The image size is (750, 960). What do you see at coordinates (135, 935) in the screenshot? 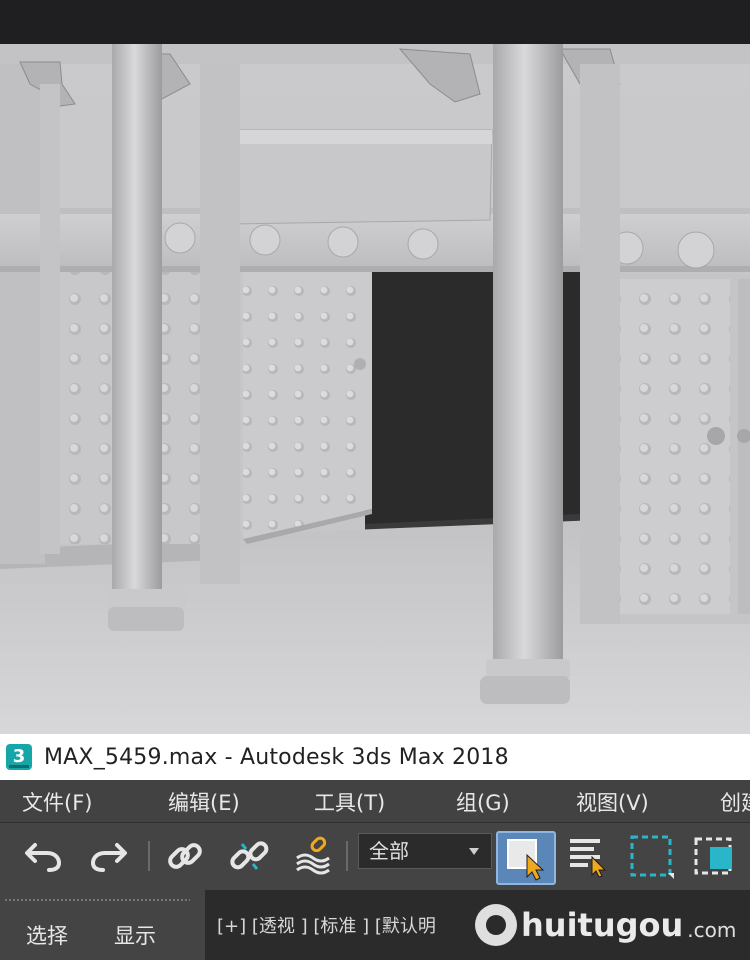
I see `tab-display: 显示` at bounding box center [135, 935].